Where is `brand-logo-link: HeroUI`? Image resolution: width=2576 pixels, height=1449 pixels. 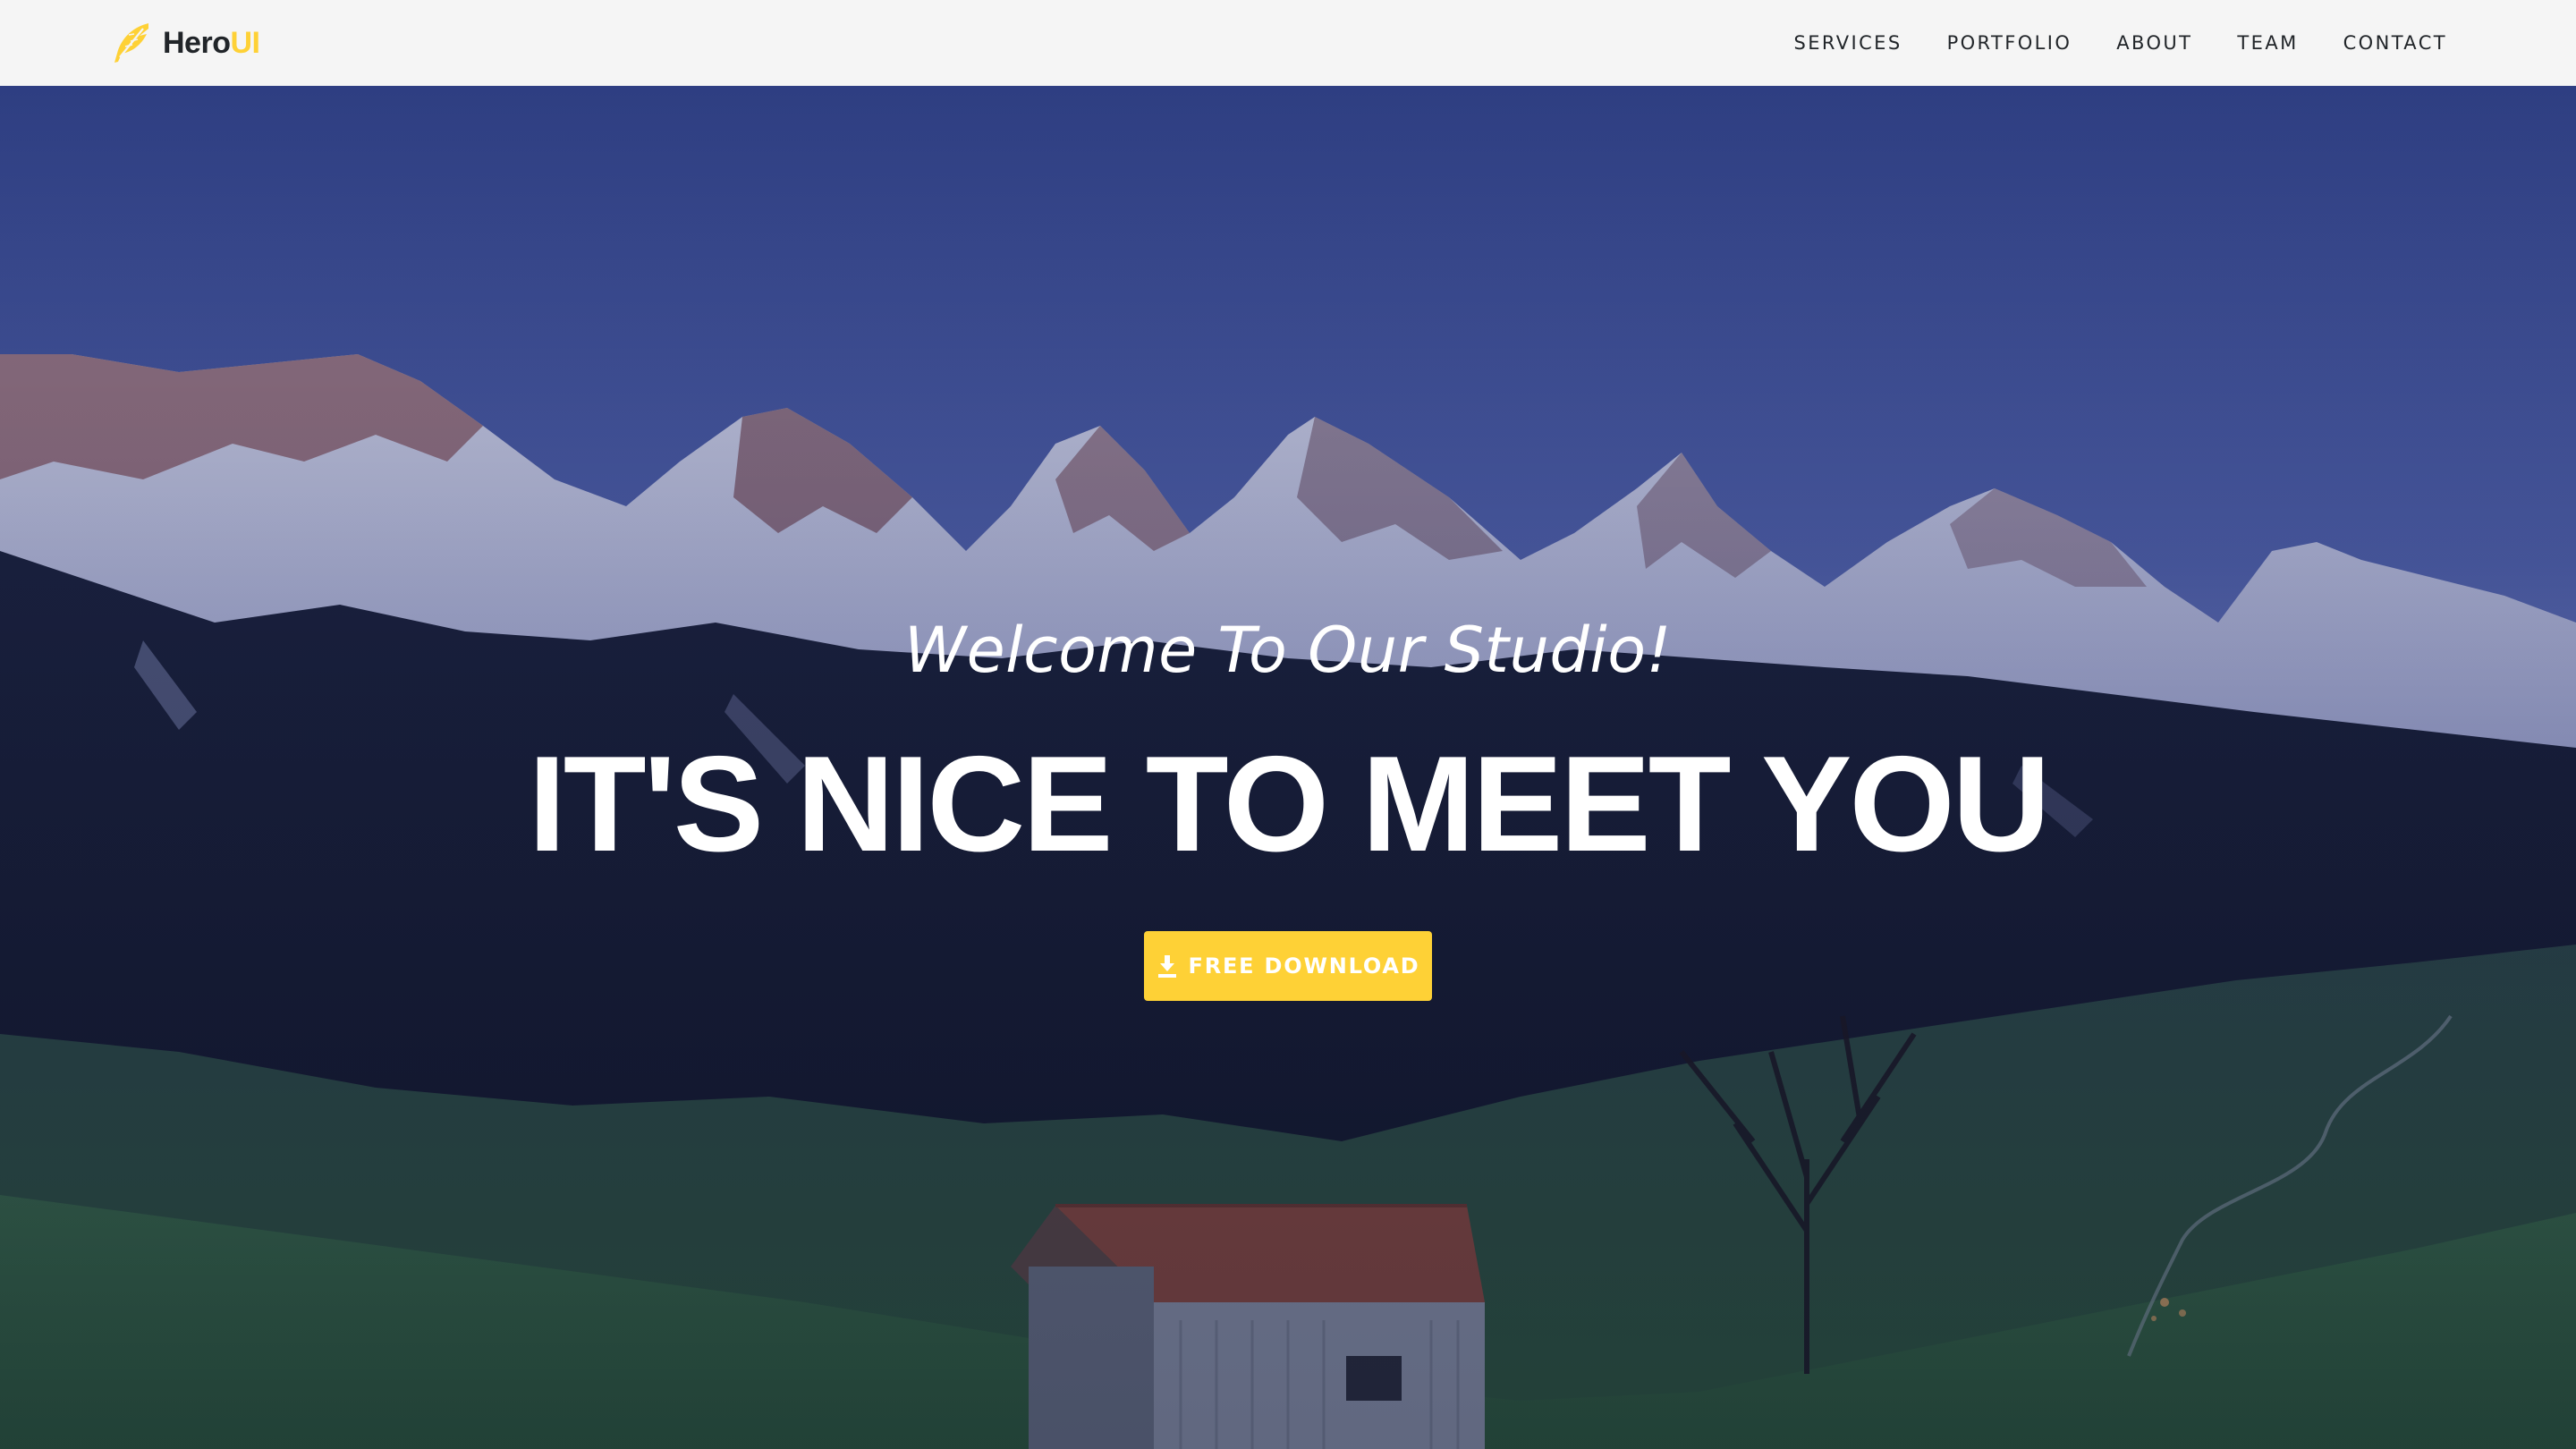 brand-logo-link: HeroUI is located at coordinates (183, 43).